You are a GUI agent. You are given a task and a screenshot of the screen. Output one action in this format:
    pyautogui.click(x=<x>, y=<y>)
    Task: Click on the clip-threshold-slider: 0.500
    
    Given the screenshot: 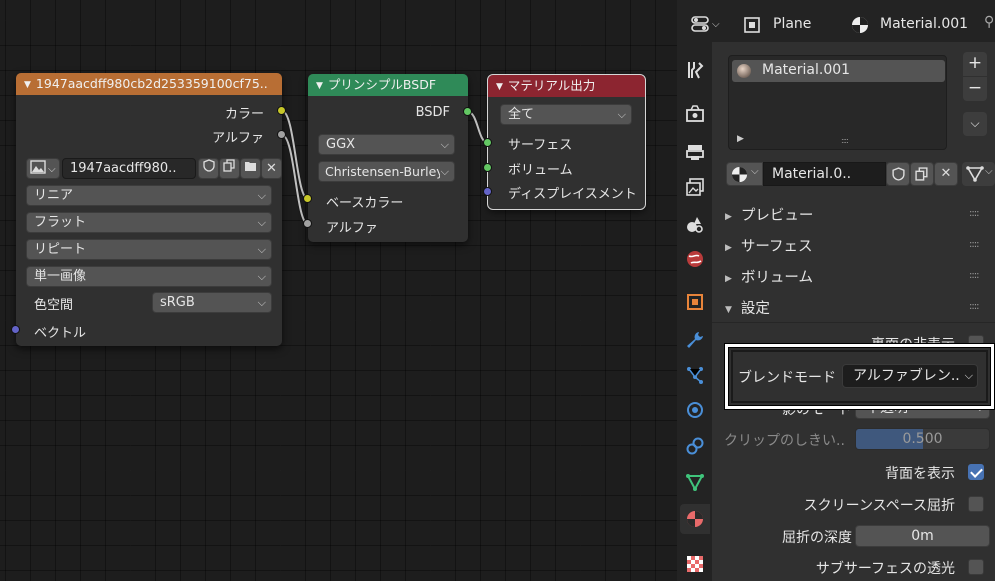 What is the action you would take?
    pyautogui.click(x=922, y=439)
    